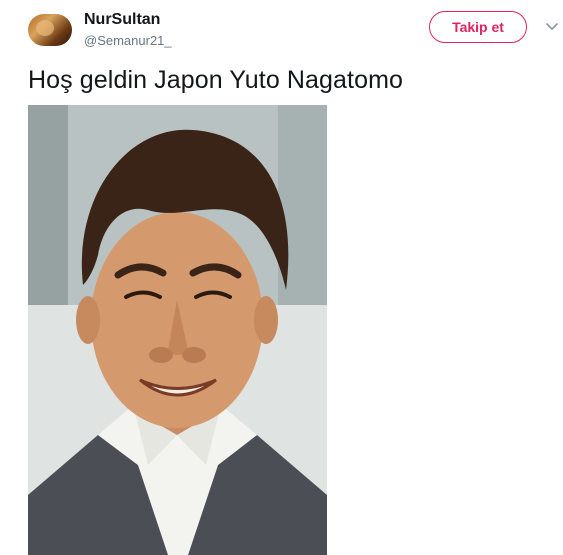  What do you see at coordinates (50, 30) in the screenshot?
I see `avatar` at bounding box center [50, 30].